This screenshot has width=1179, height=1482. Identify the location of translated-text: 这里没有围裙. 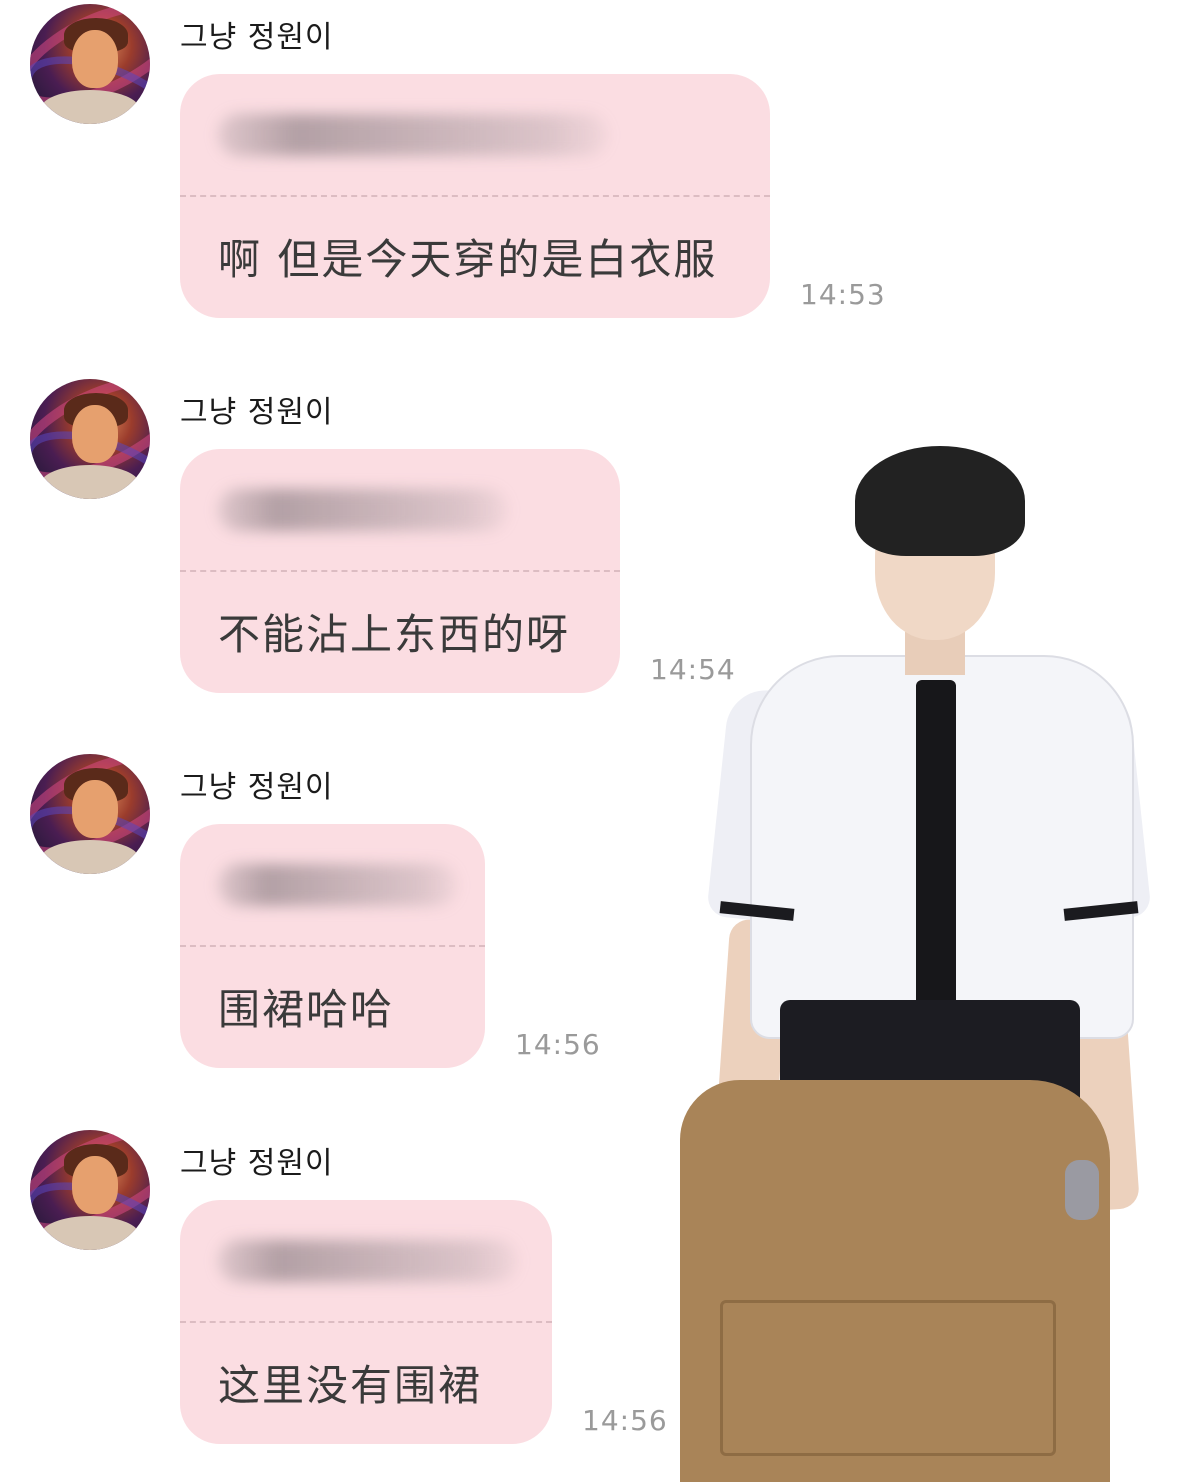
(350, 1385).